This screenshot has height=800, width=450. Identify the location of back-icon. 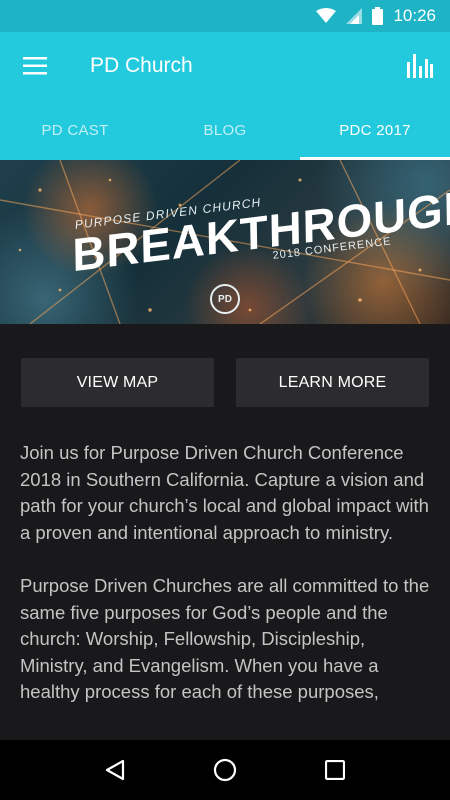
(115, 770).